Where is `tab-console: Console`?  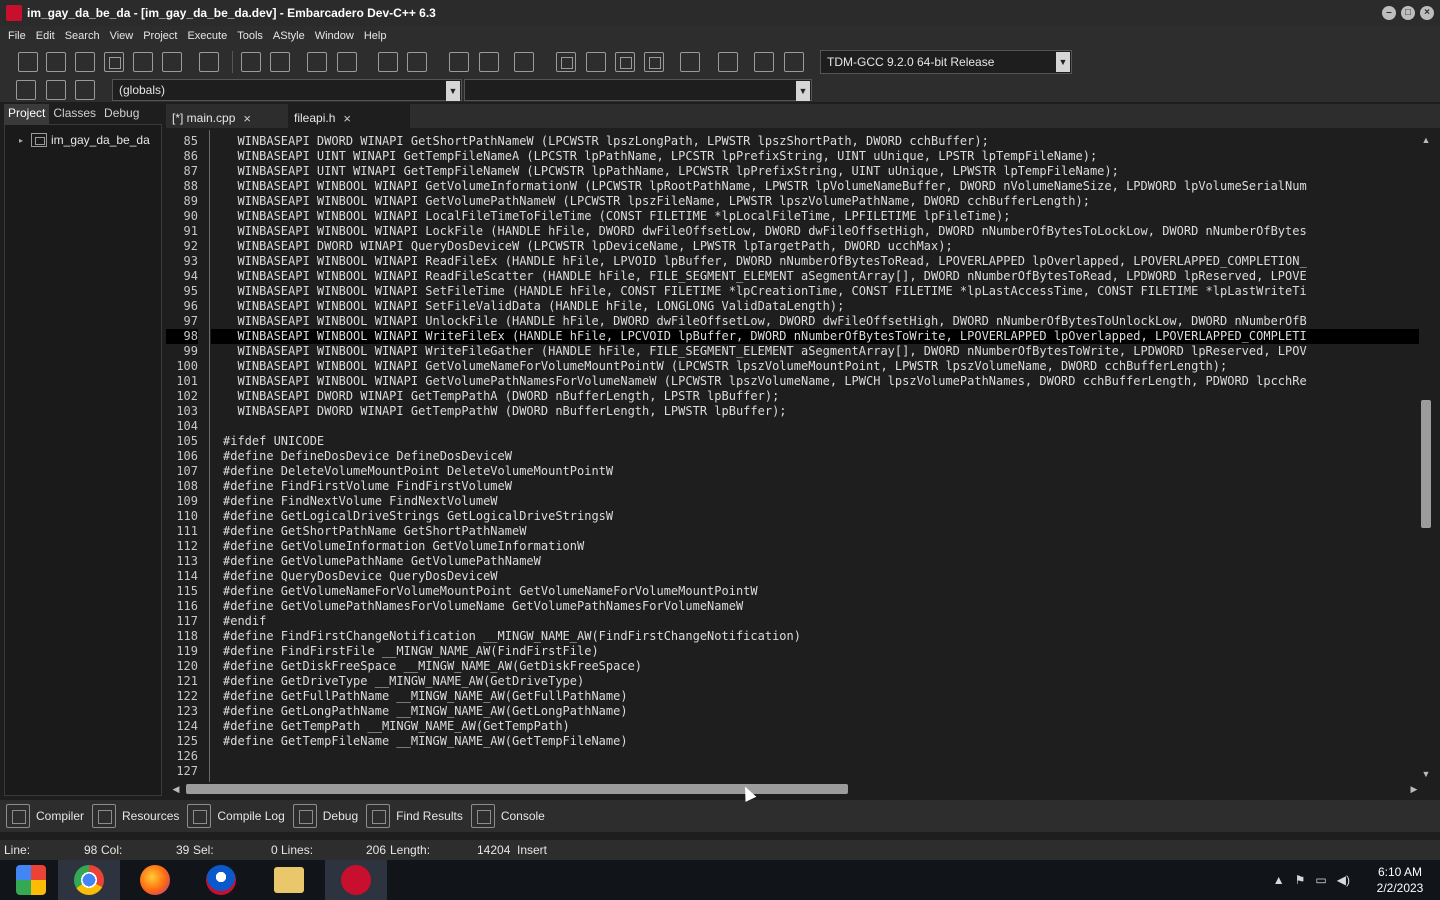 tab-console: Console is located at coordinates (507, 816).